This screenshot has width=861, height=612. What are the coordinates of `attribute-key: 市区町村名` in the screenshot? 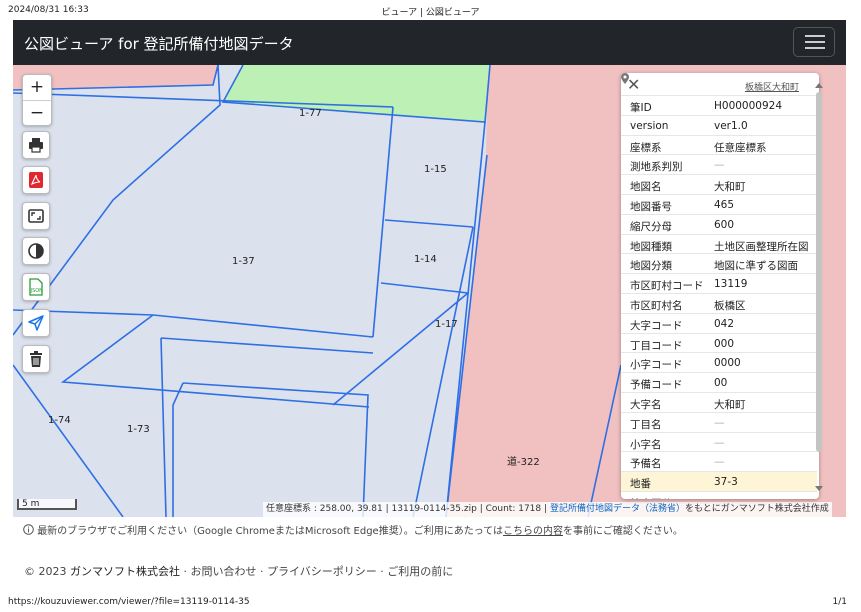 It's located at (656, 305).